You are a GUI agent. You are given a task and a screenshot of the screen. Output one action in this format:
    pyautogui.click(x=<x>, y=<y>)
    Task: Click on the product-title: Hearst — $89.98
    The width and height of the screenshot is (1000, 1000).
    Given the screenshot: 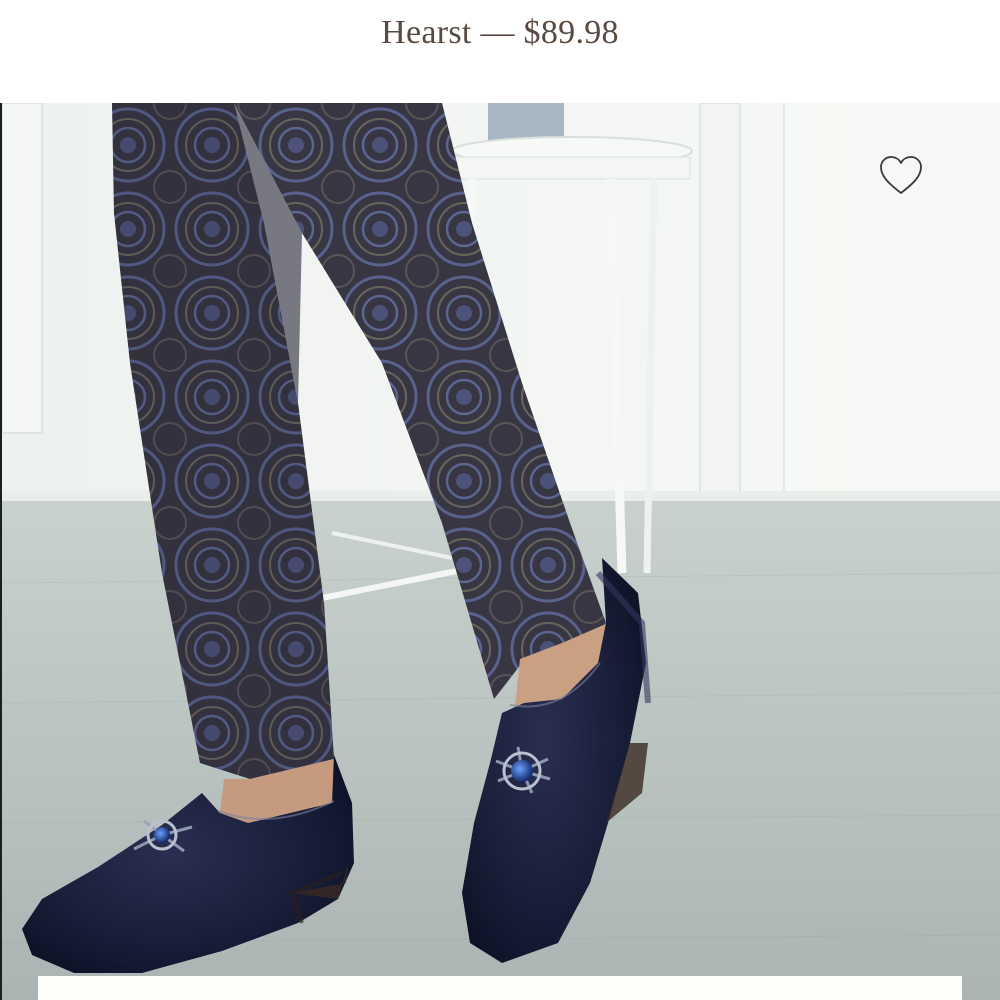 What is the action you would take?
    pyautogui.click(x=500, y=32)
    